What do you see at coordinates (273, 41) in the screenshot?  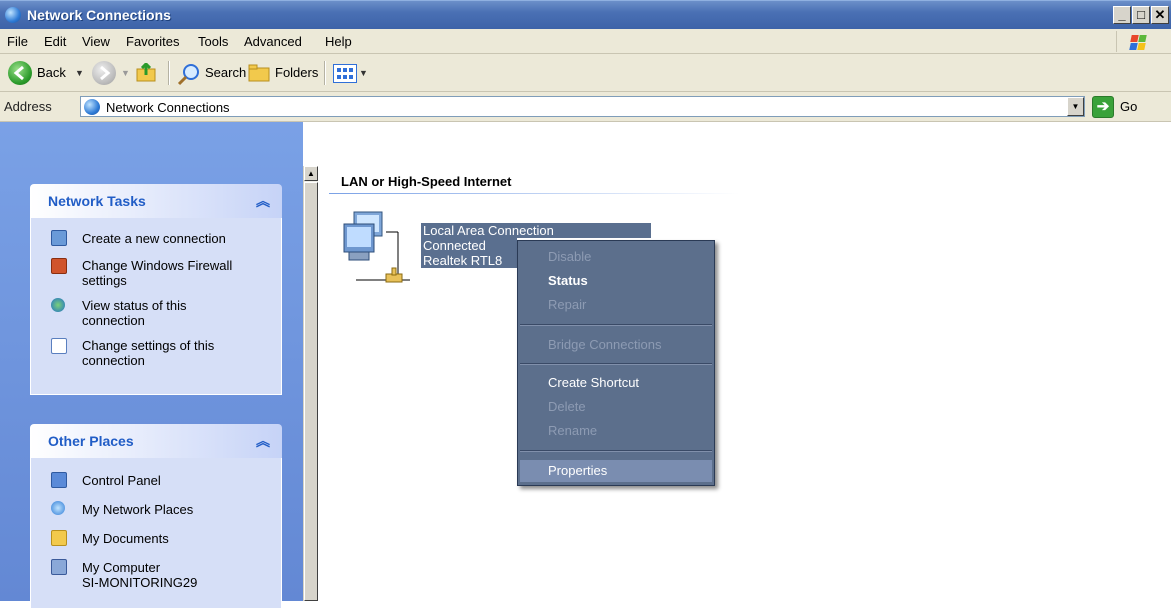 I see `menu-advanced: Advanced` at bounding box center [273, 41].